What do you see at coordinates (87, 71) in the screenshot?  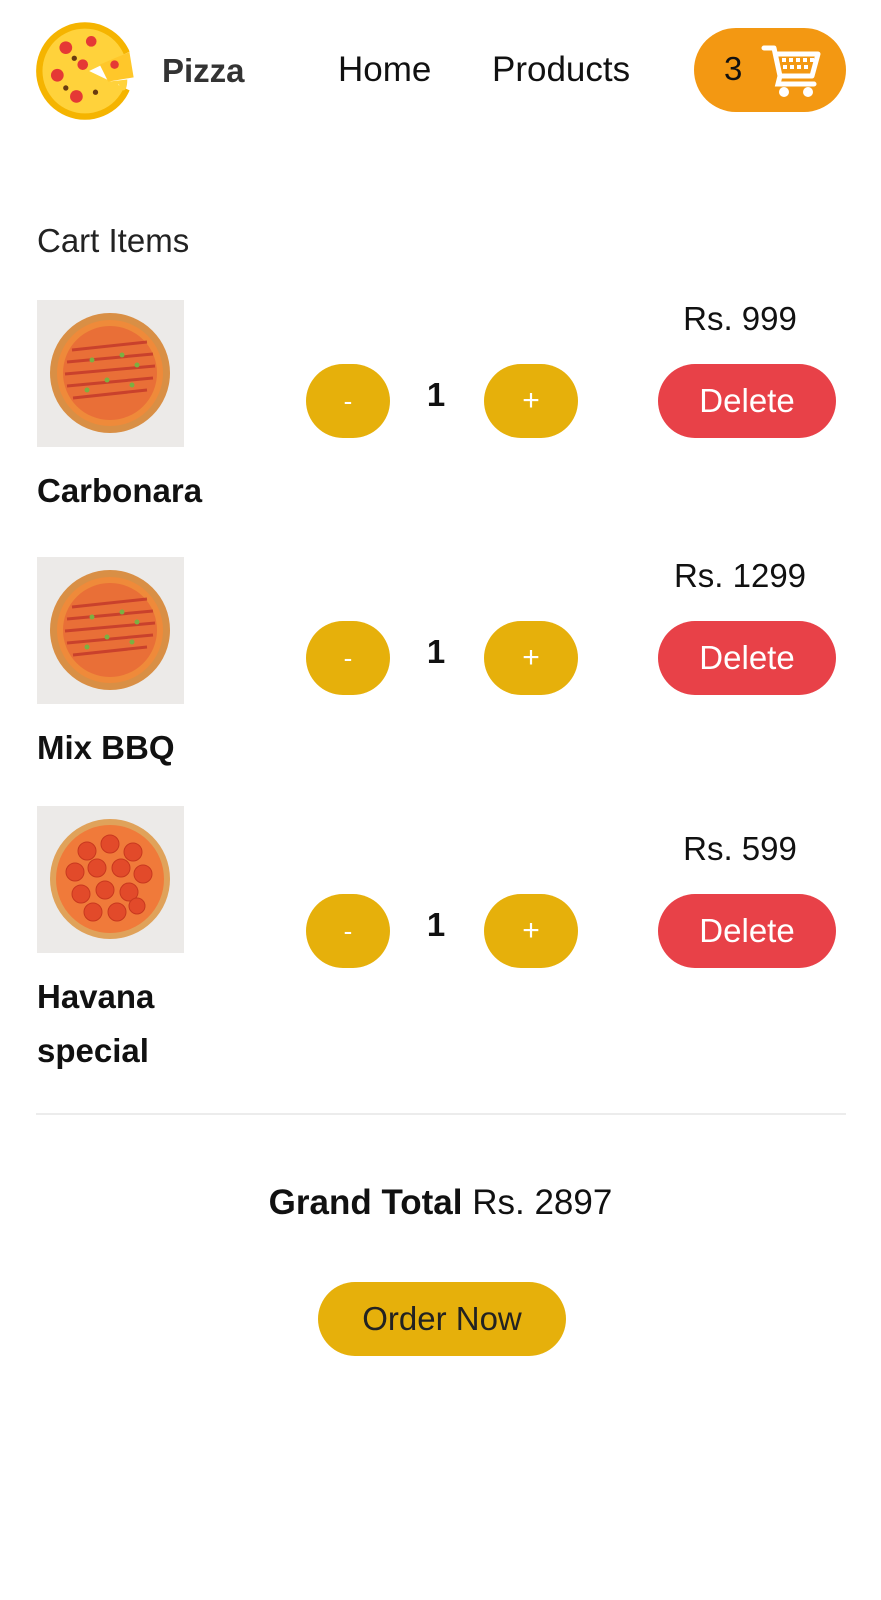 I see `pizza-logo-icon` at bounding box center [87, 71].